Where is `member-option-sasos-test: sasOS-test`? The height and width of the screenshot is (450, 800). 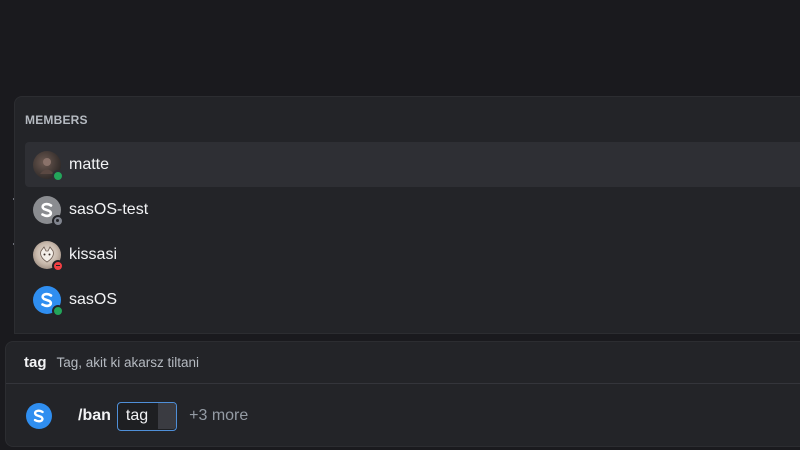 member-option-sasos-test: sasOS-test is located at coordinates (412, 209).